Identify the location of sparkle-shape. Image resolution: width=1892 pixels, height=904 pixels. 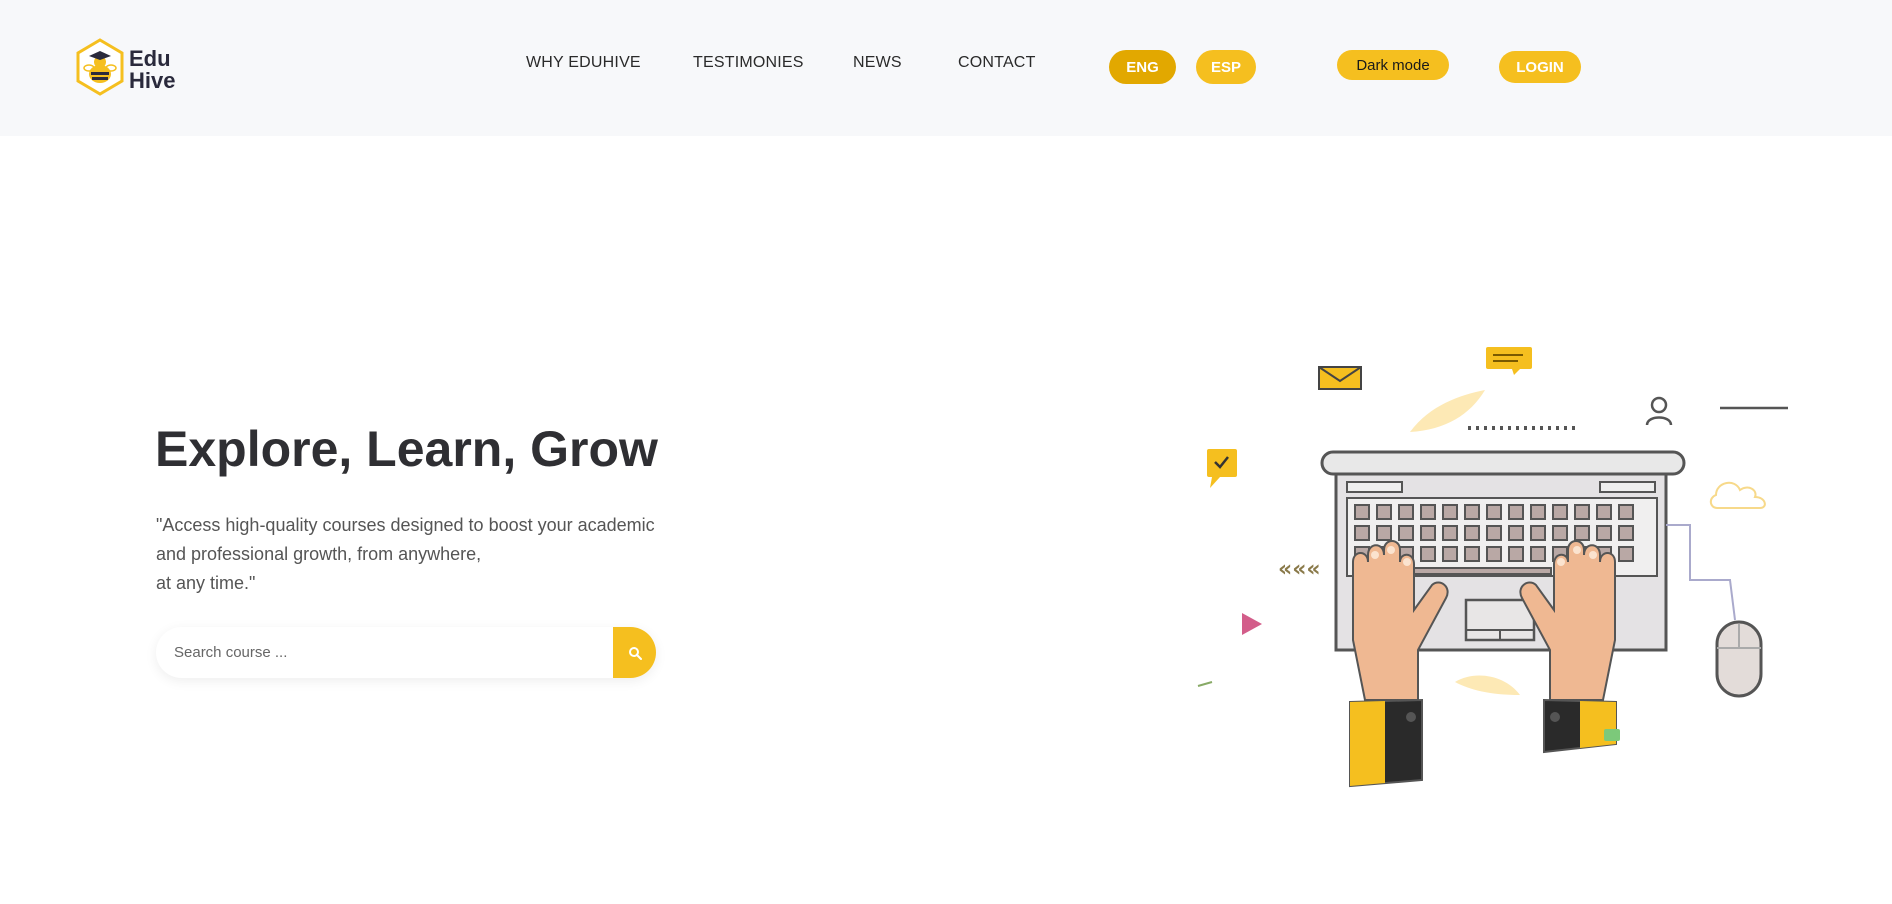
(1205, 684).